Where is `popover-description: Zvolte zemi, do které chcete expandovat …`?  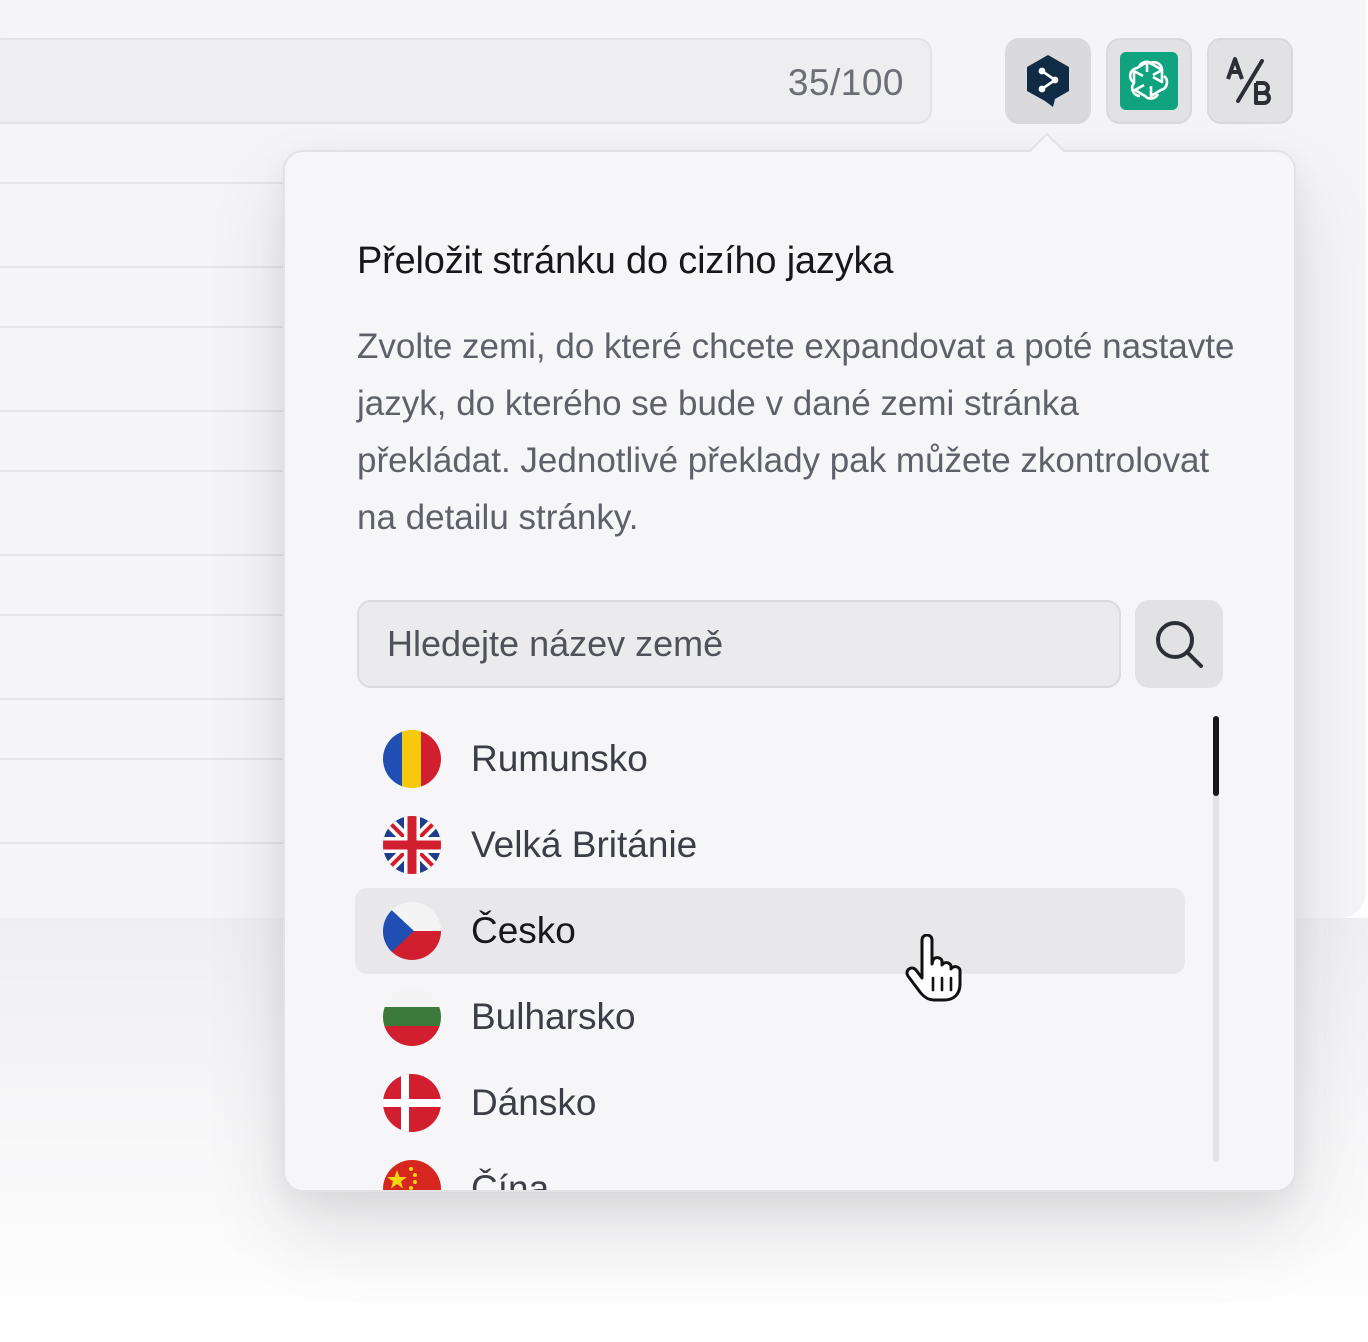
popover-description: Zvolte zemi, do které chcete expandovat … is located at coordinates (796, 432).